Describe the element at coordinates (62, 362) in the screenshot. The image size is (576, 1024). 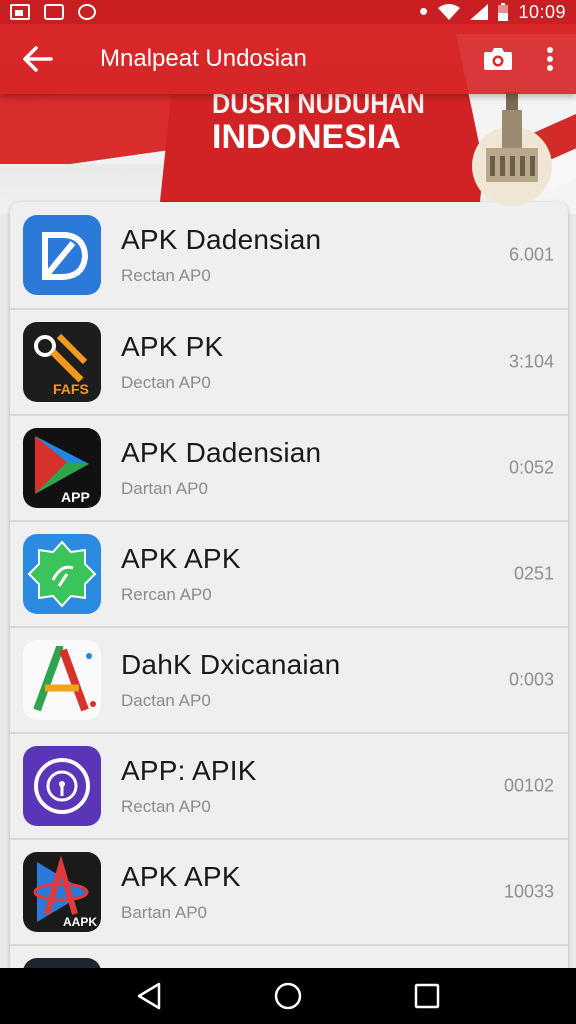
I see `fafs-key-icon: FAFS` at that location.